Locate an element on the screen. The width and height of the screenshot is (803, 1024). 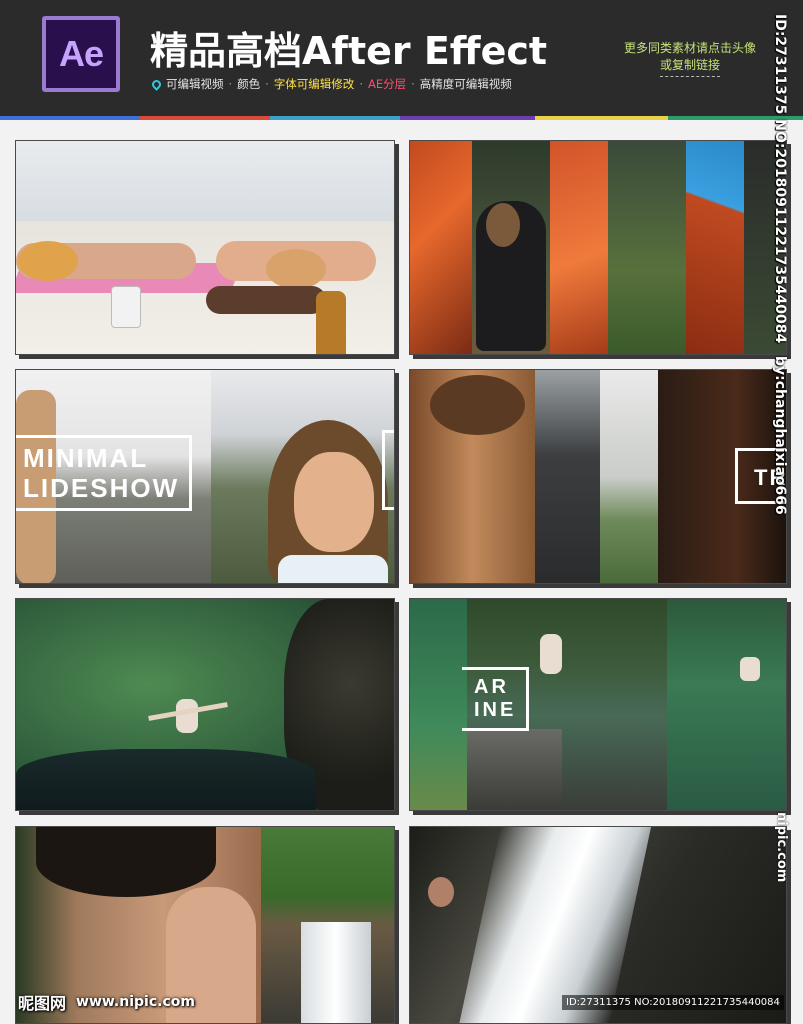
feature-list: 可编辑视频 · 颜色 · 字体可编辑修改 · AE分层 · 高精度可编辑视频 is located at coordinates (331, 84).